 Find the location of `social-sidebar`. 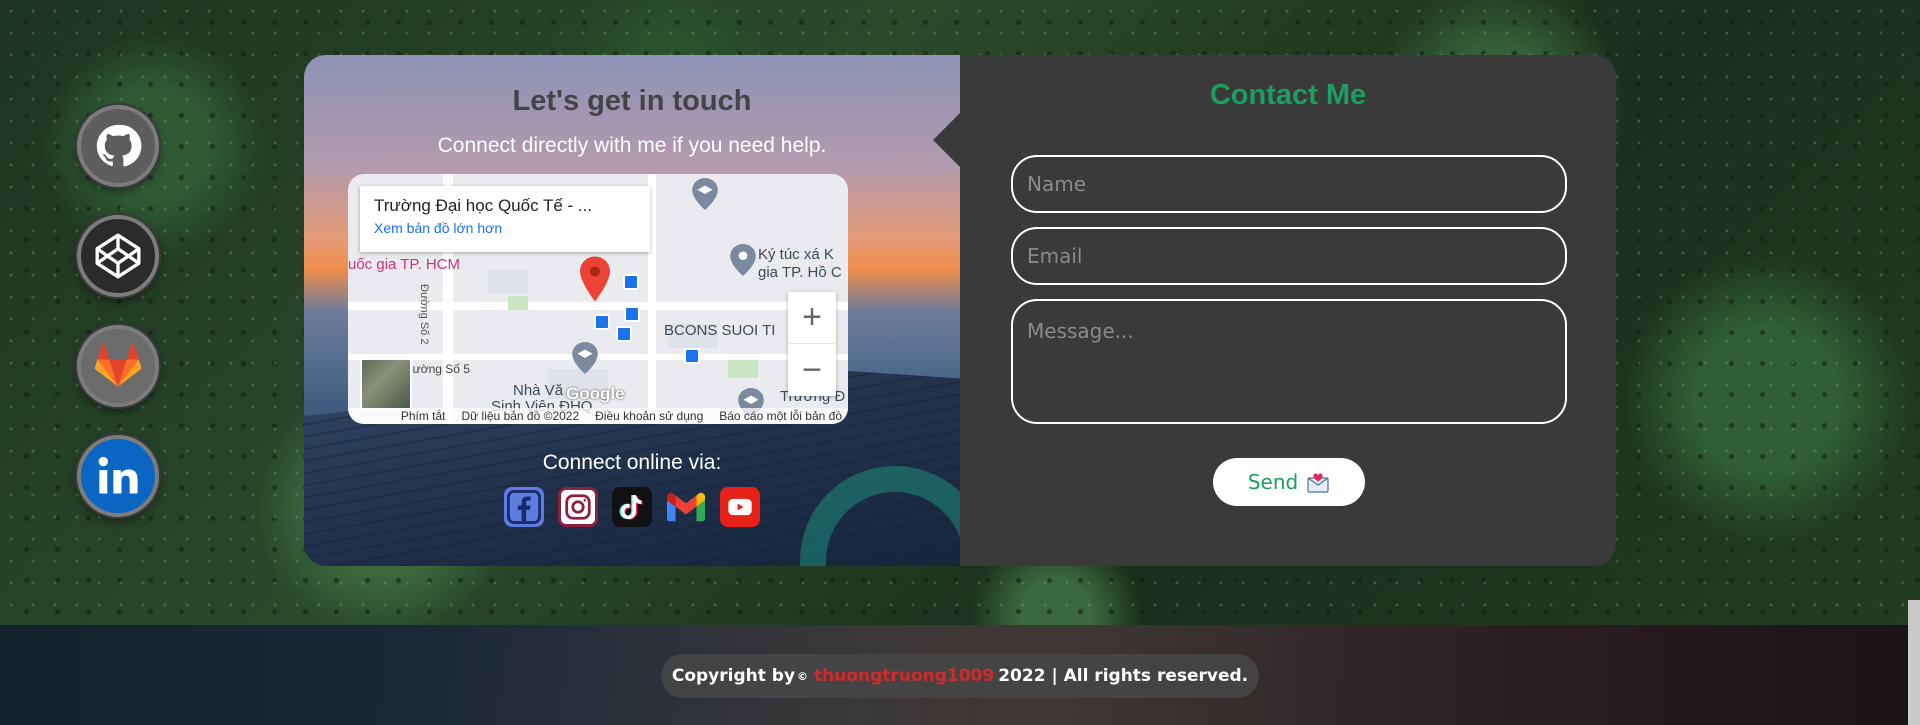

social-sidebar is located at coordinates (118, 325).